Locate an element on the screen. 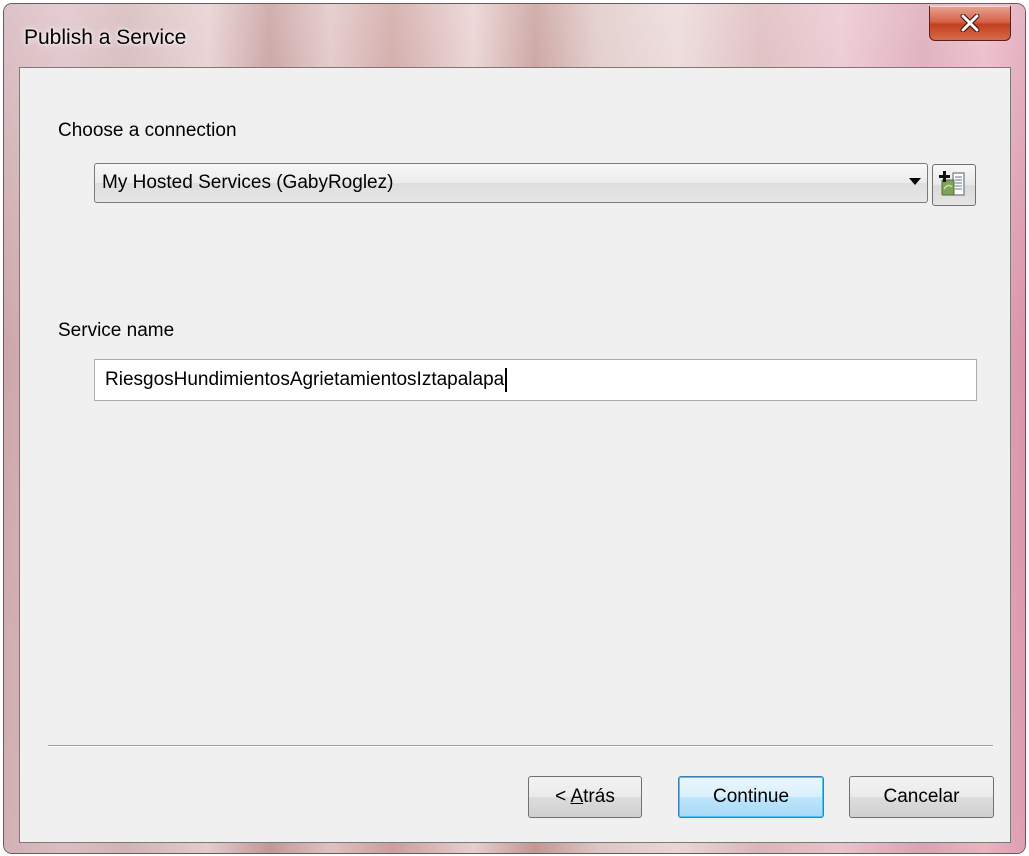 This screenshot has width=1029, height=856. back-button-mnemonic: A is located at coordinates (577, 796).